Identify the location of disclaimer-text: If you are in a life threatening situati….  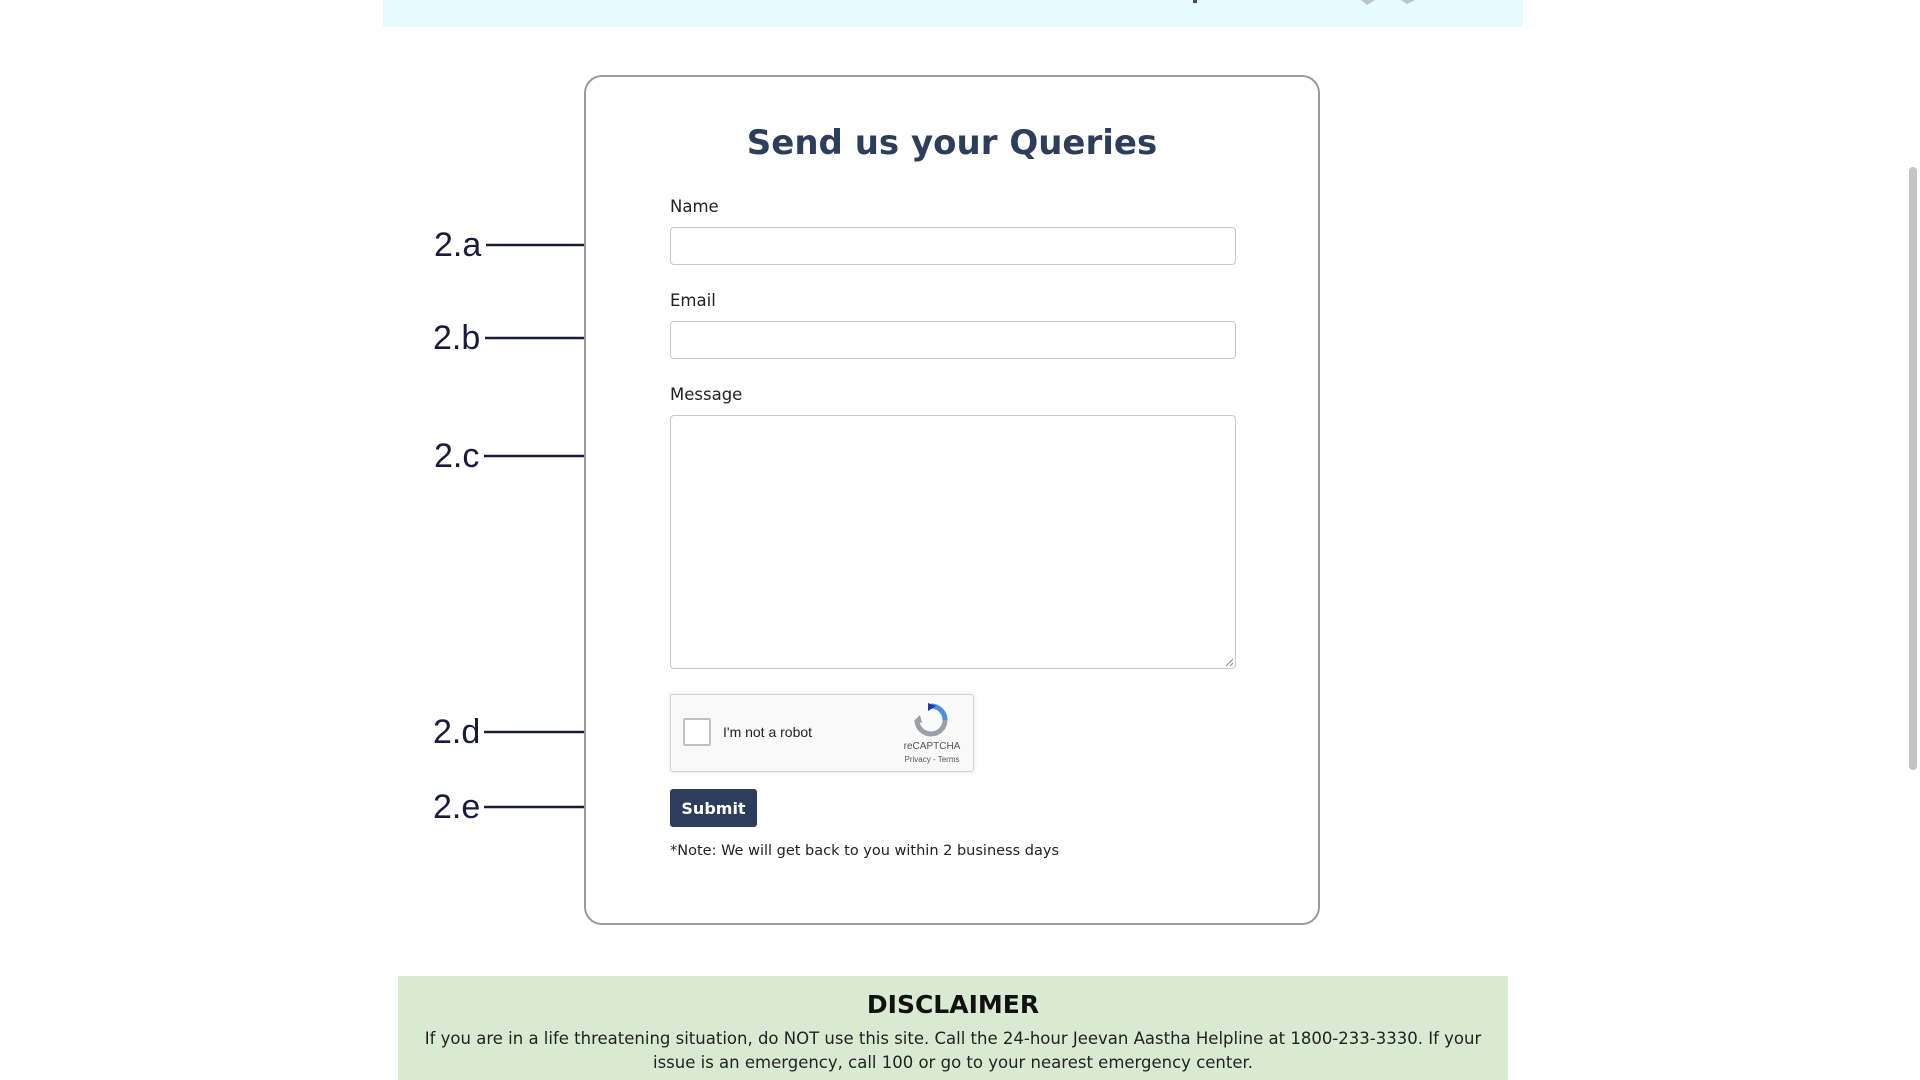
(953, 1050).